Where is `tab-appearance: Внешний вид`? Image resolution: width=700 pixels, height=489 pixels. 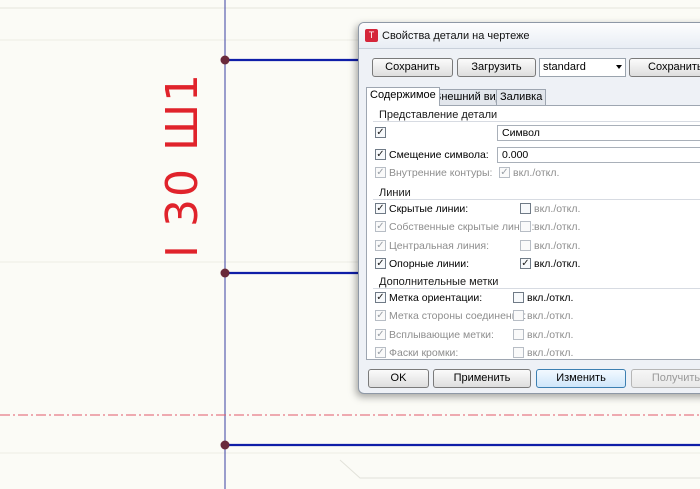 tab-appearance: Внешний вид is located at coordinates (468, 97).